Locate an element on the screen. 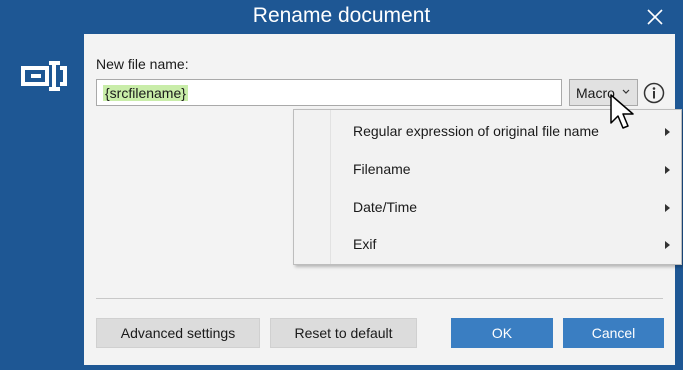  reset-to-default-button: Reset to default is located at coordinates (343, 333).